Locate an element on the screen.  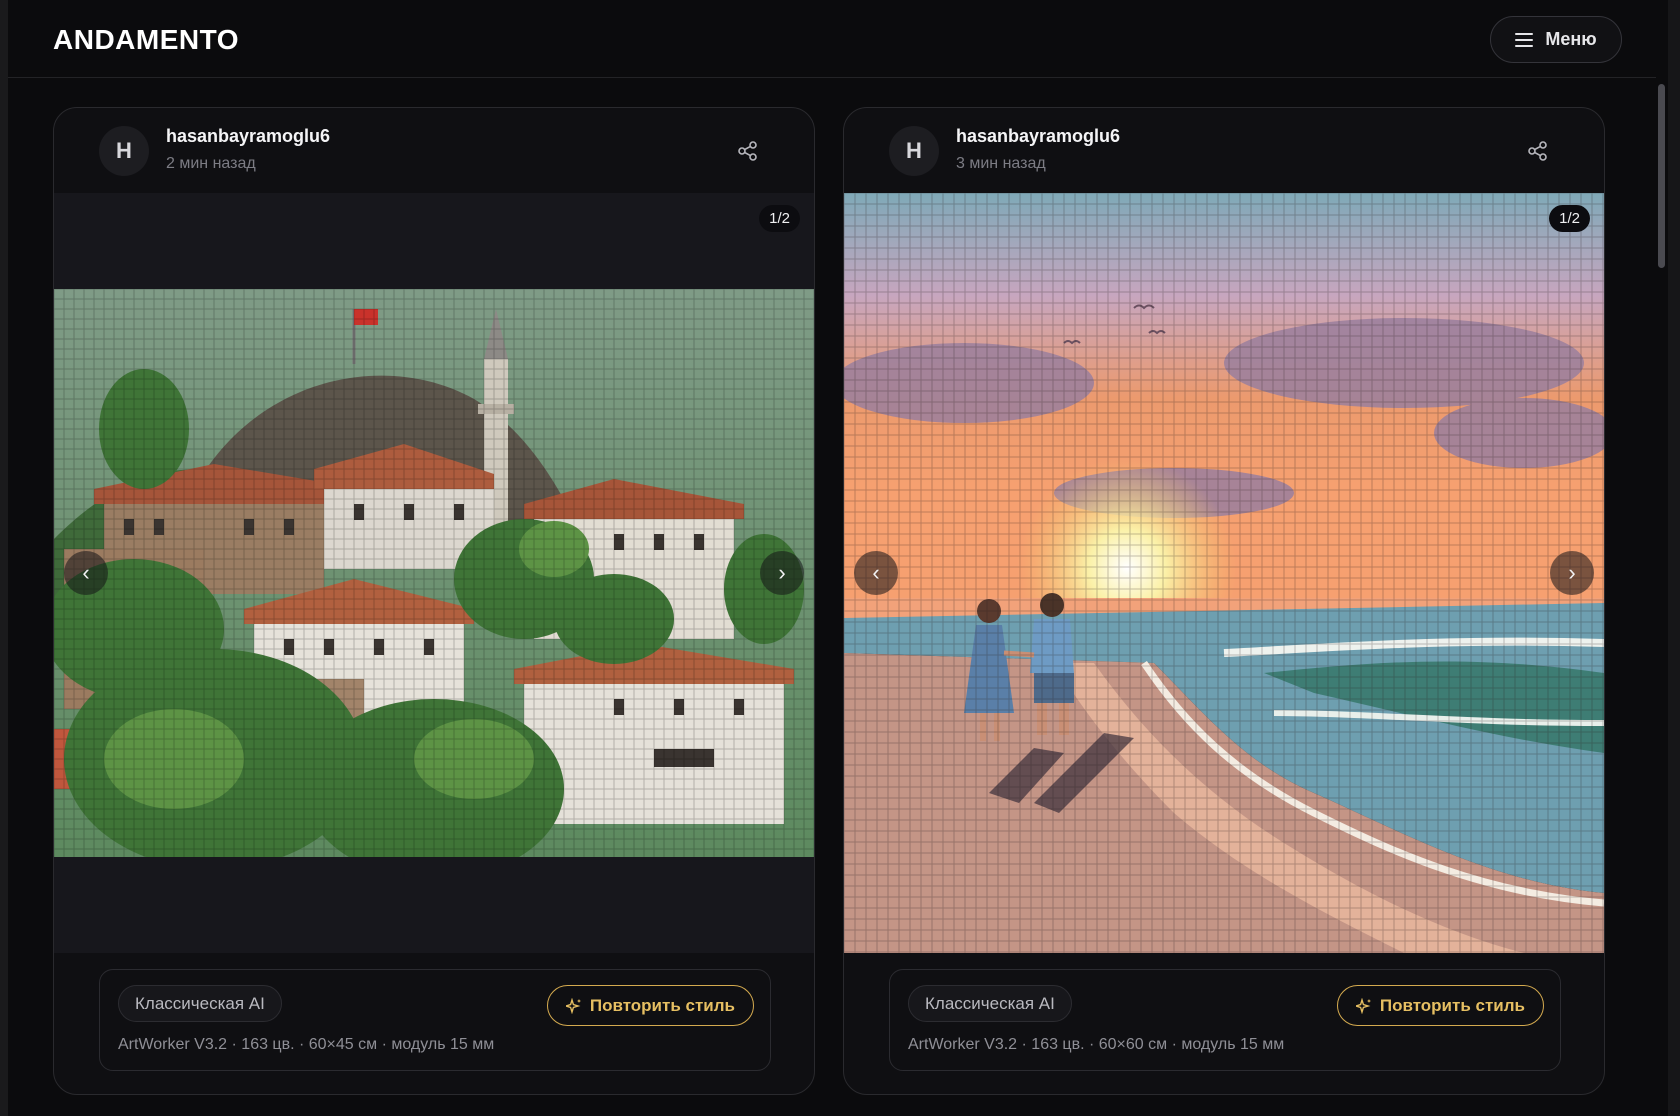
hamburger-icon is located at coordinates (1524, 39).